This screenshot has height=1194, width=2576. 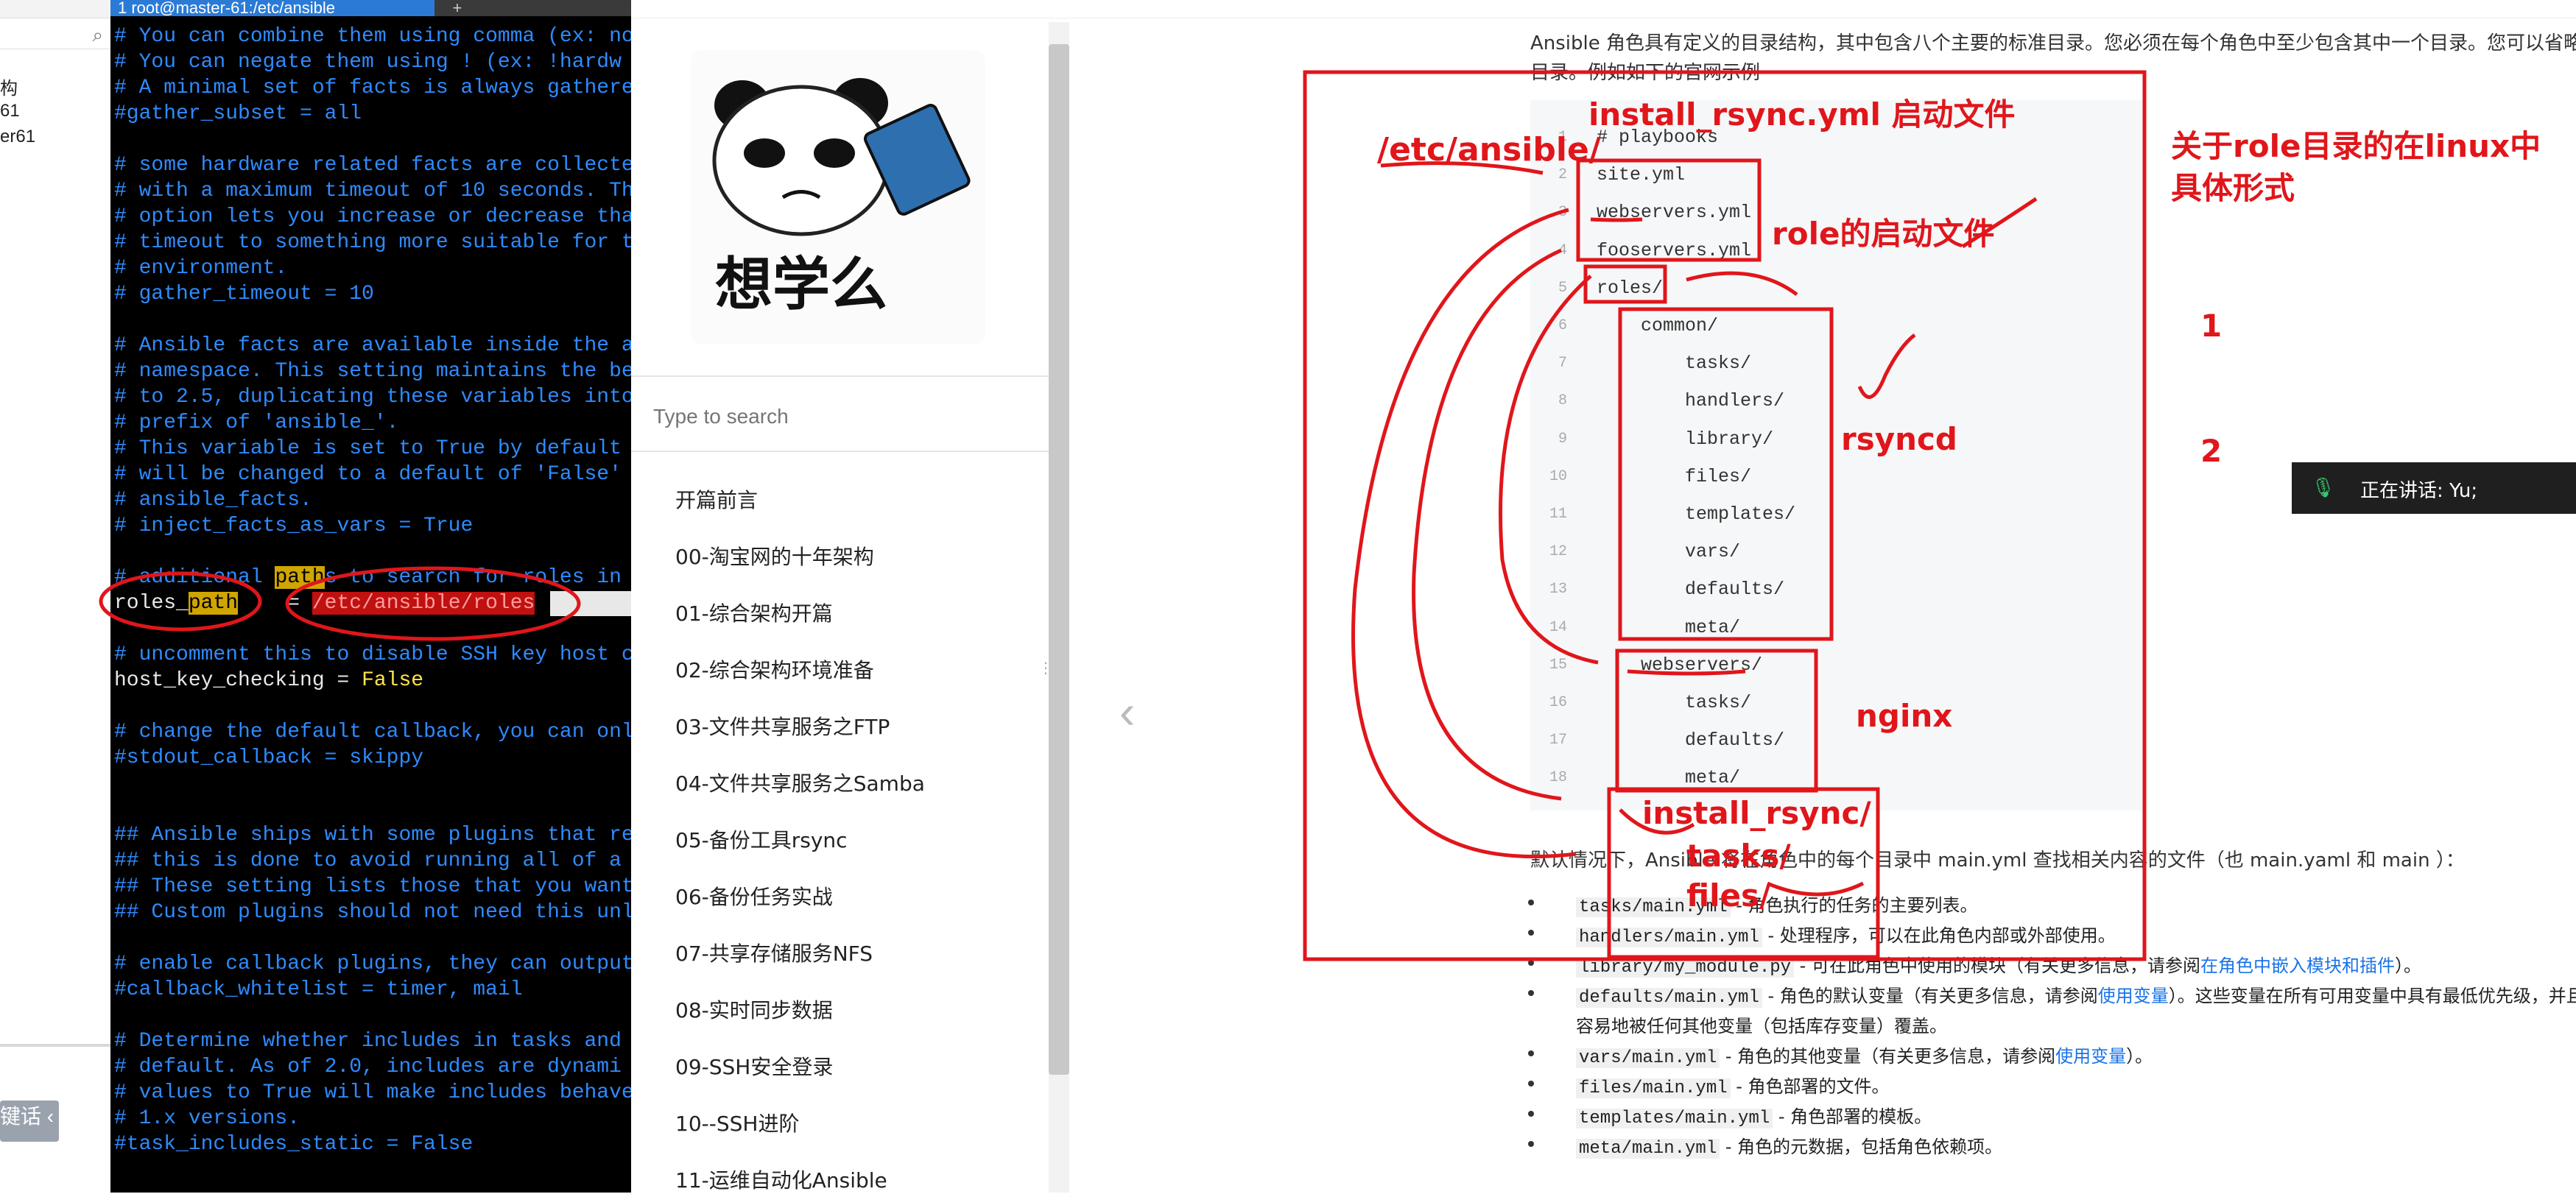 I want to click on toc-item: 04-文件共享服务之Samba, so click(x=800, y=782).